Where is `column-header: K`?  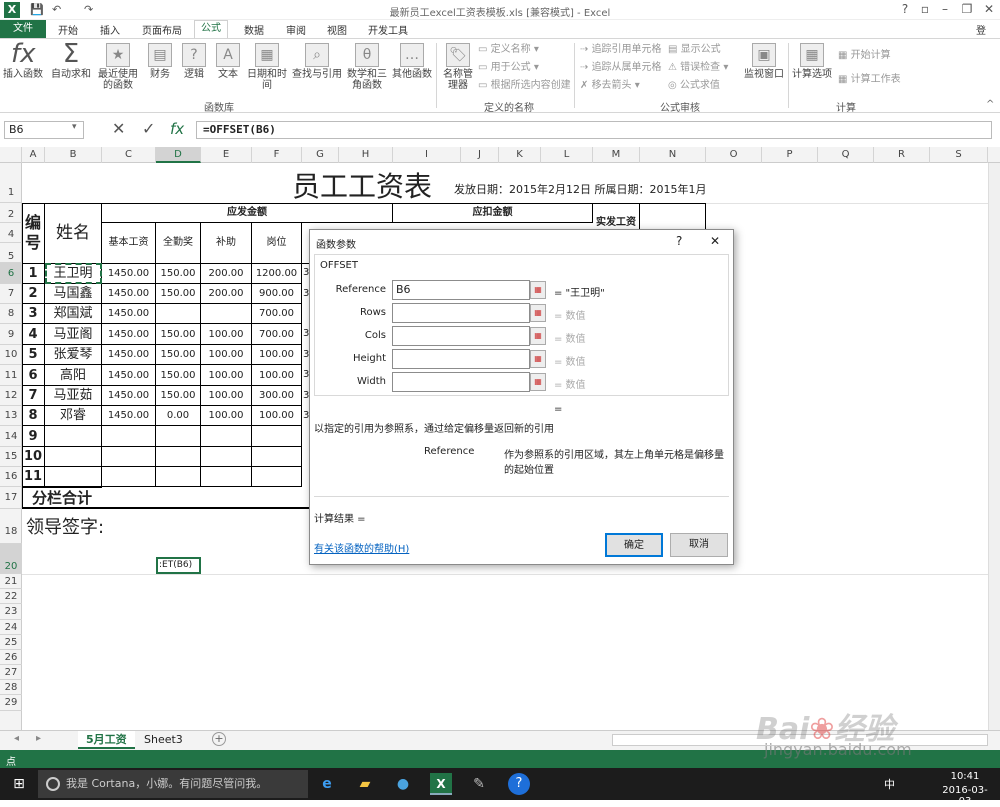
column-header: K is located at coordinates (520, 155).